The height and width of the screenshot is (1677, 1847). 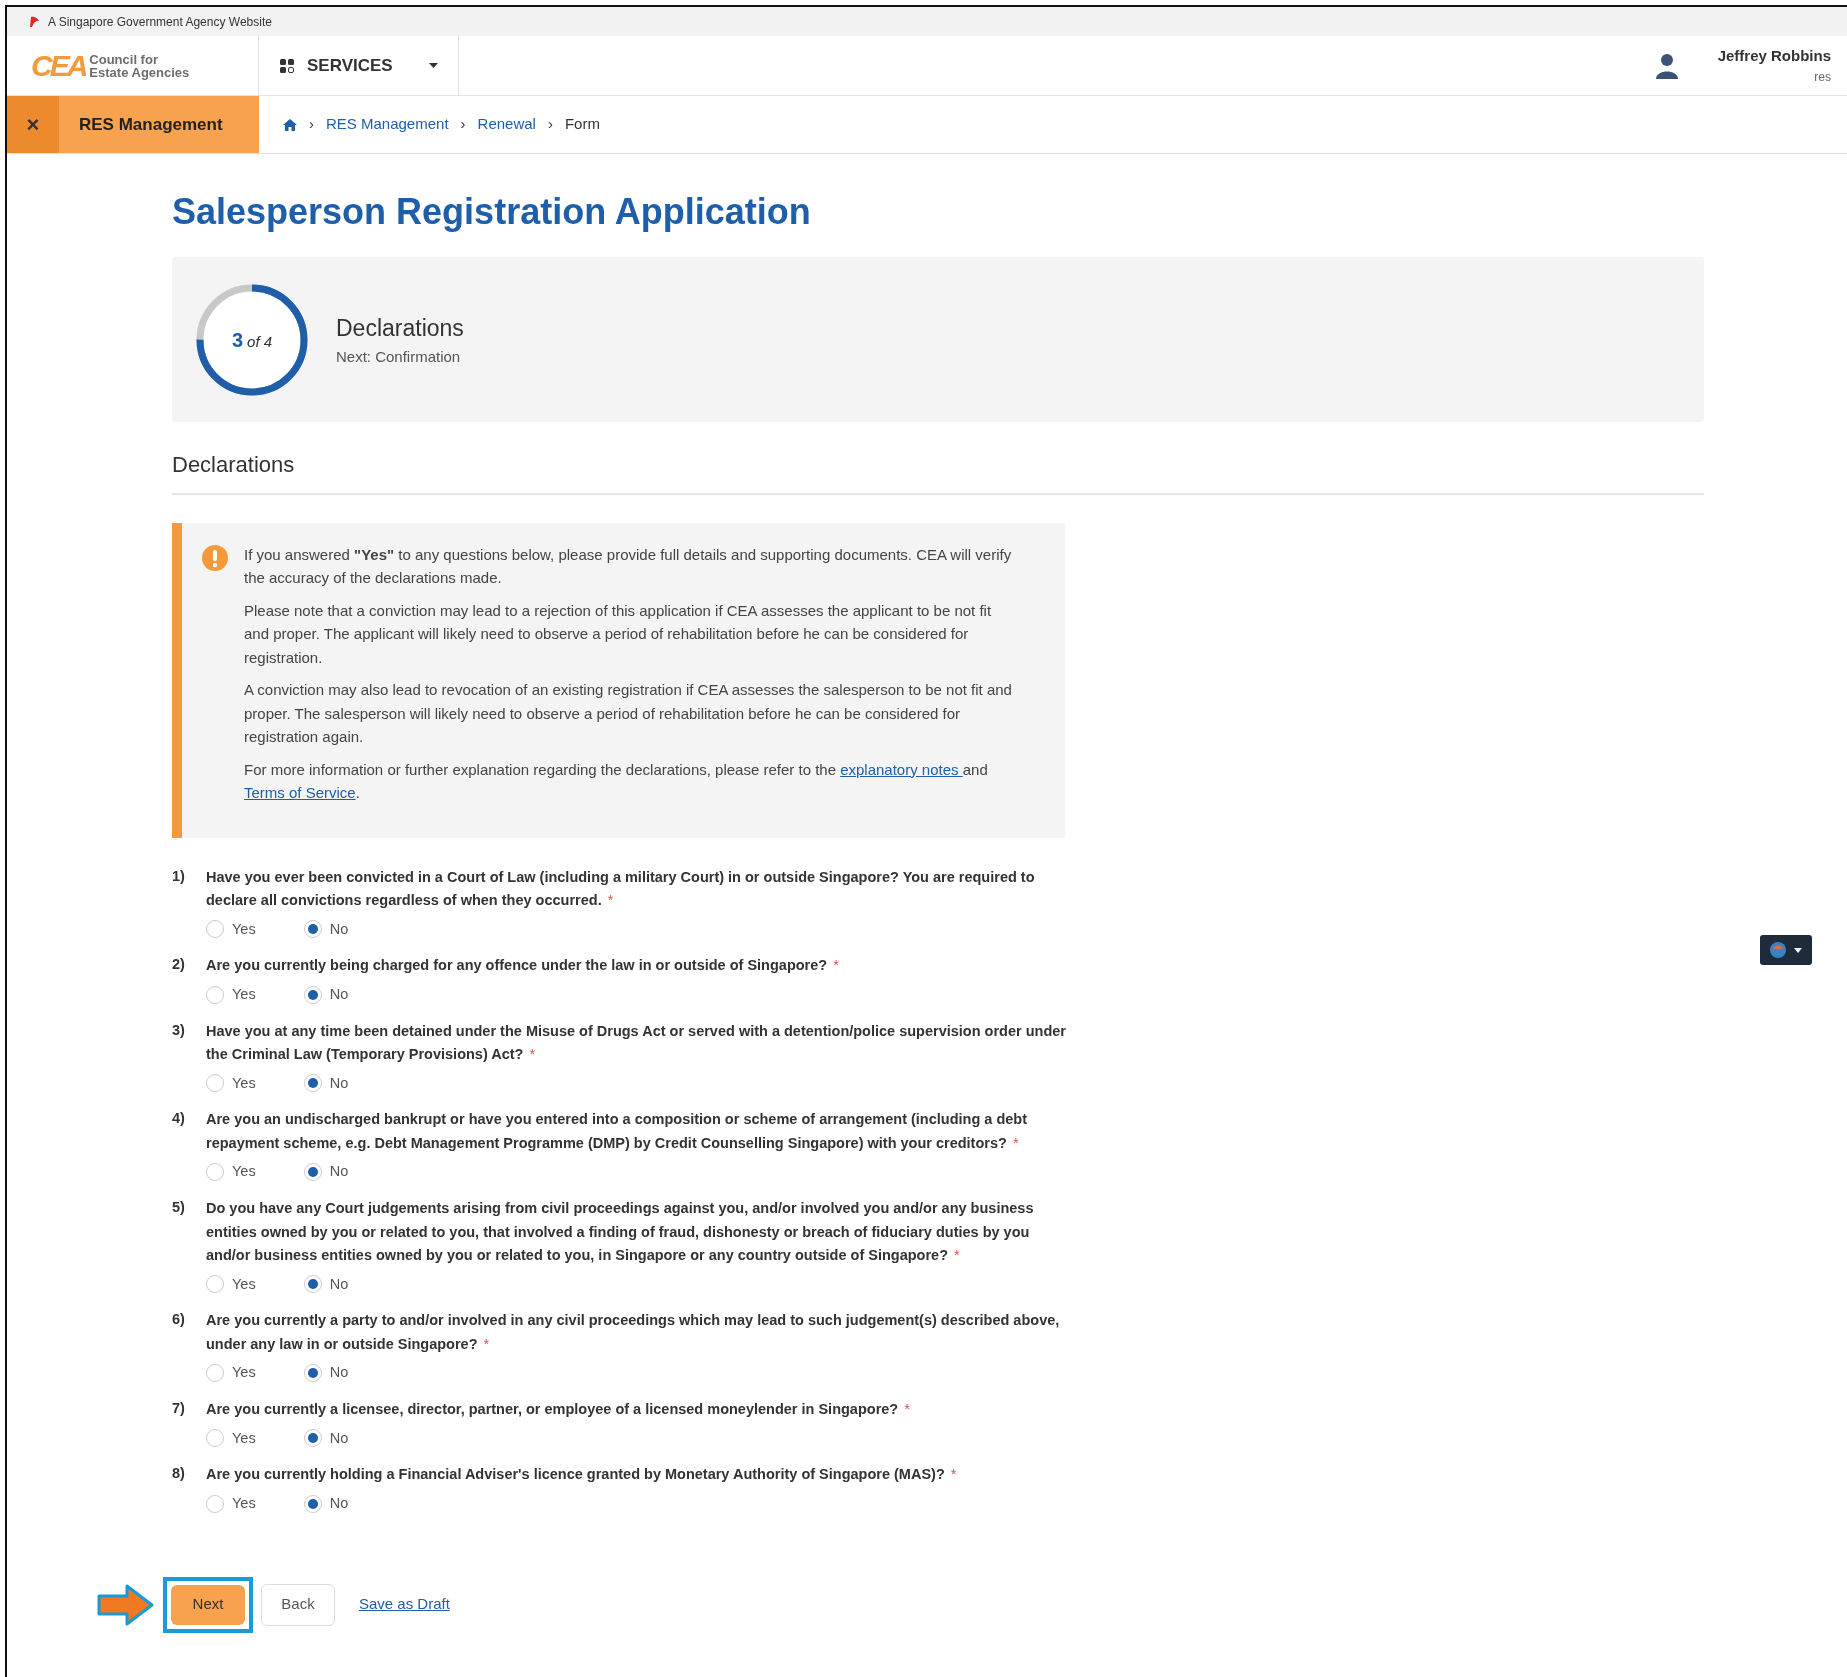 What do you see at coordinates (160, 22) in the screenshot?
I see `banner-text: A Singapore Government Agency Website` at bounding box center [160, 22].